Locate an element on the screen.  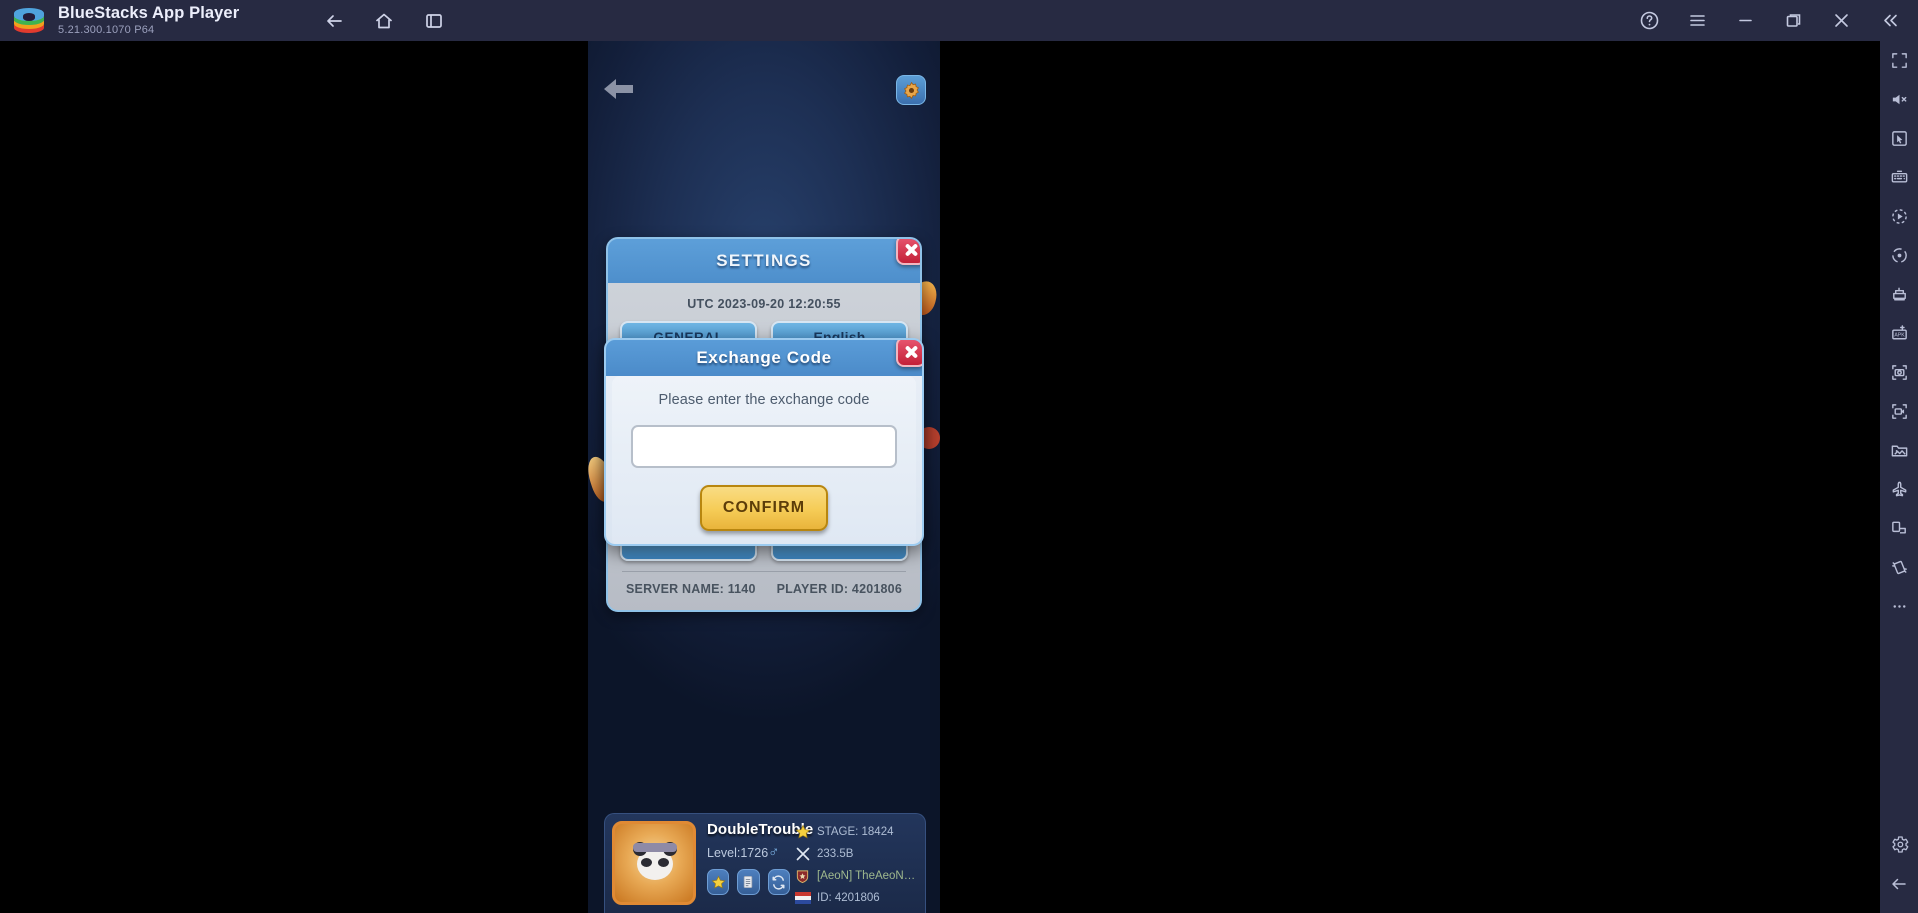
sidebar-shake-button is located at coordinates (1899, 567).